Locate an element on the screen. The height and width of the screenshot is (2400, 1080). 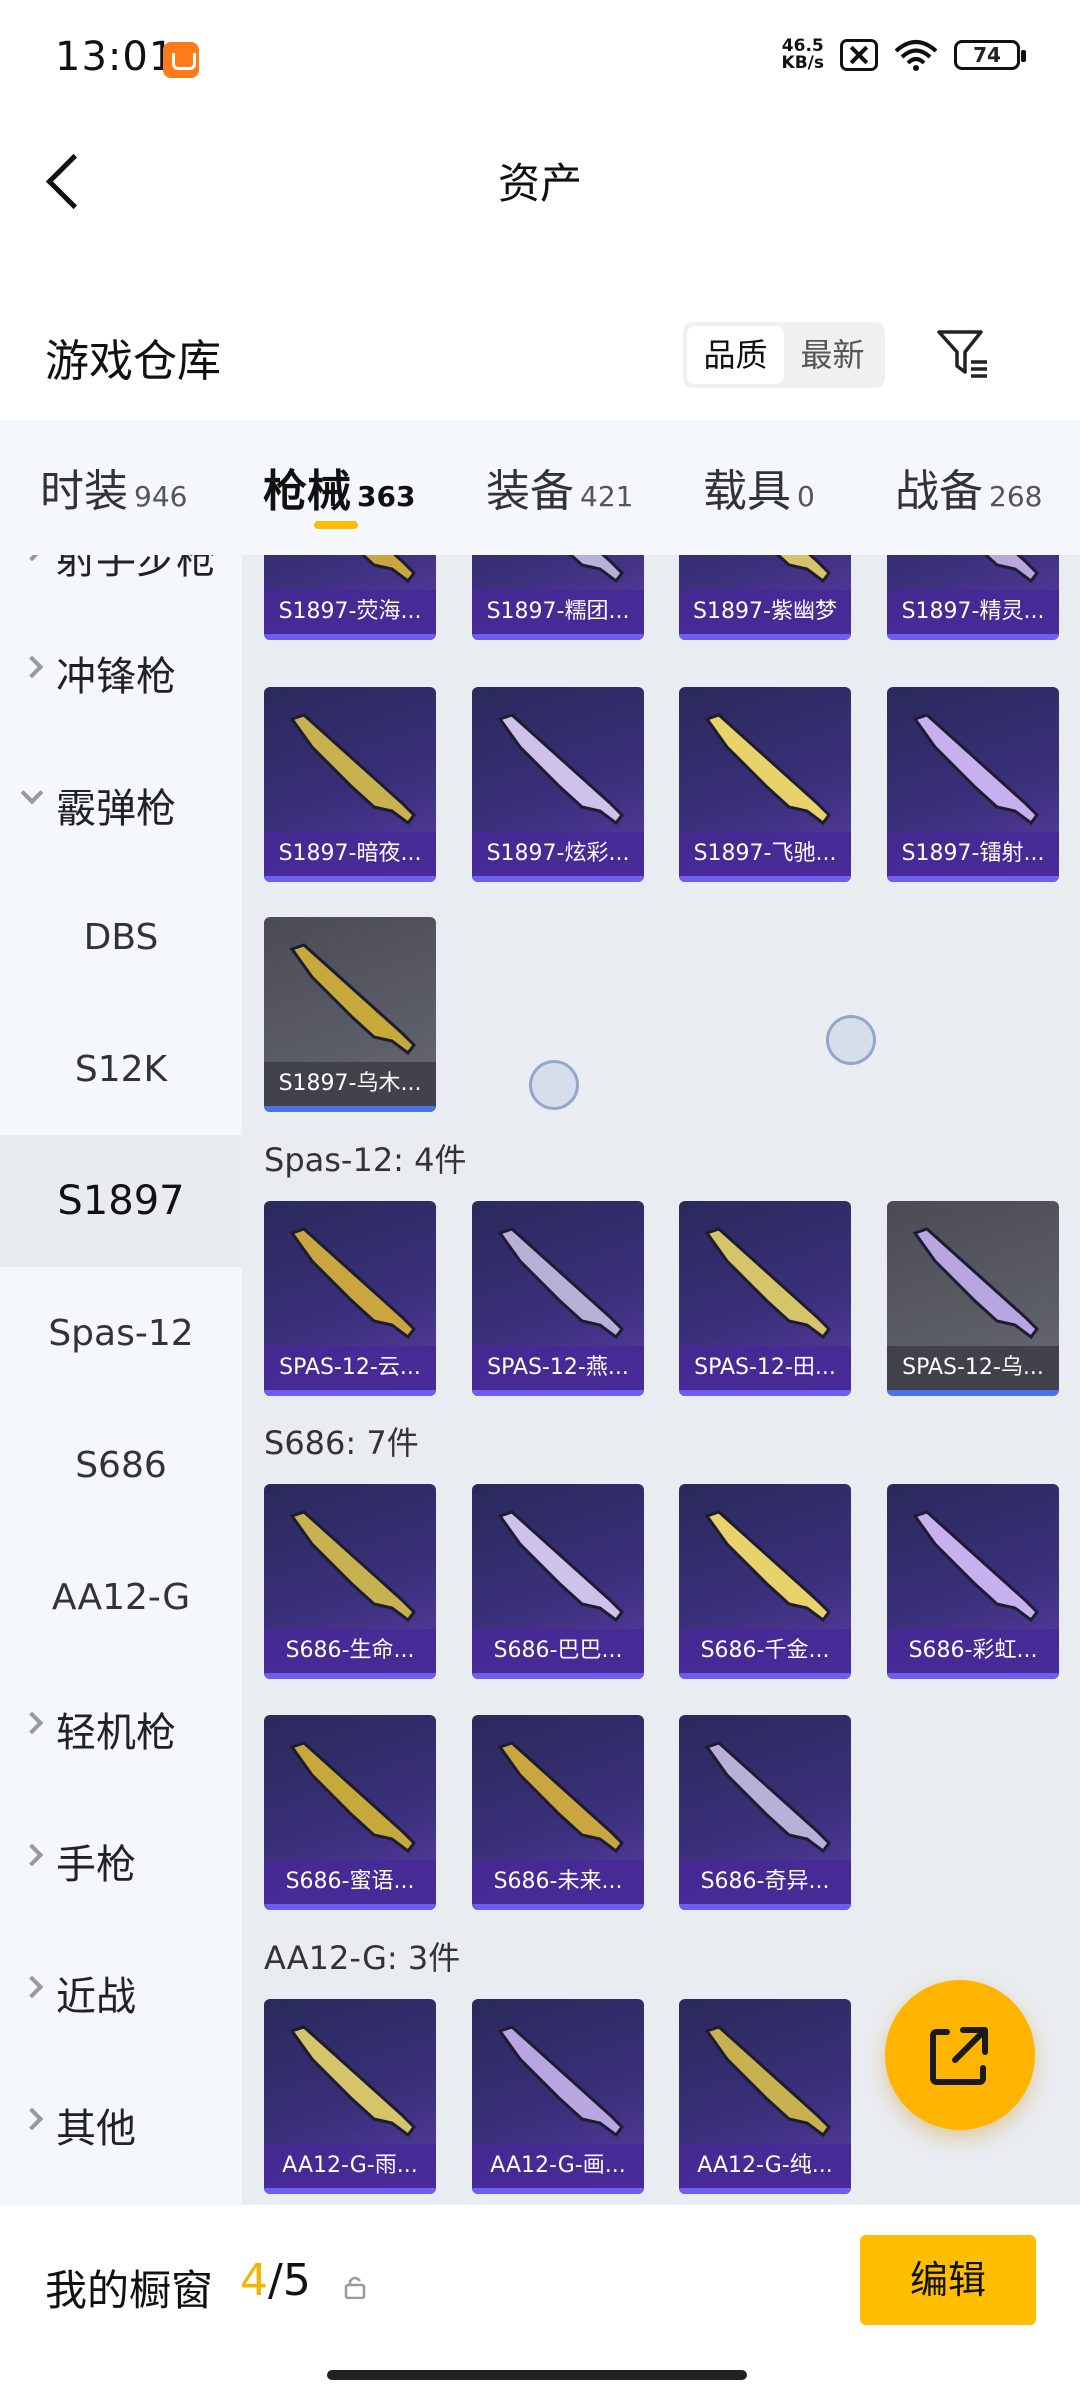
showcase-label: 我的橱窗 is located at coordinates (129, 2290).